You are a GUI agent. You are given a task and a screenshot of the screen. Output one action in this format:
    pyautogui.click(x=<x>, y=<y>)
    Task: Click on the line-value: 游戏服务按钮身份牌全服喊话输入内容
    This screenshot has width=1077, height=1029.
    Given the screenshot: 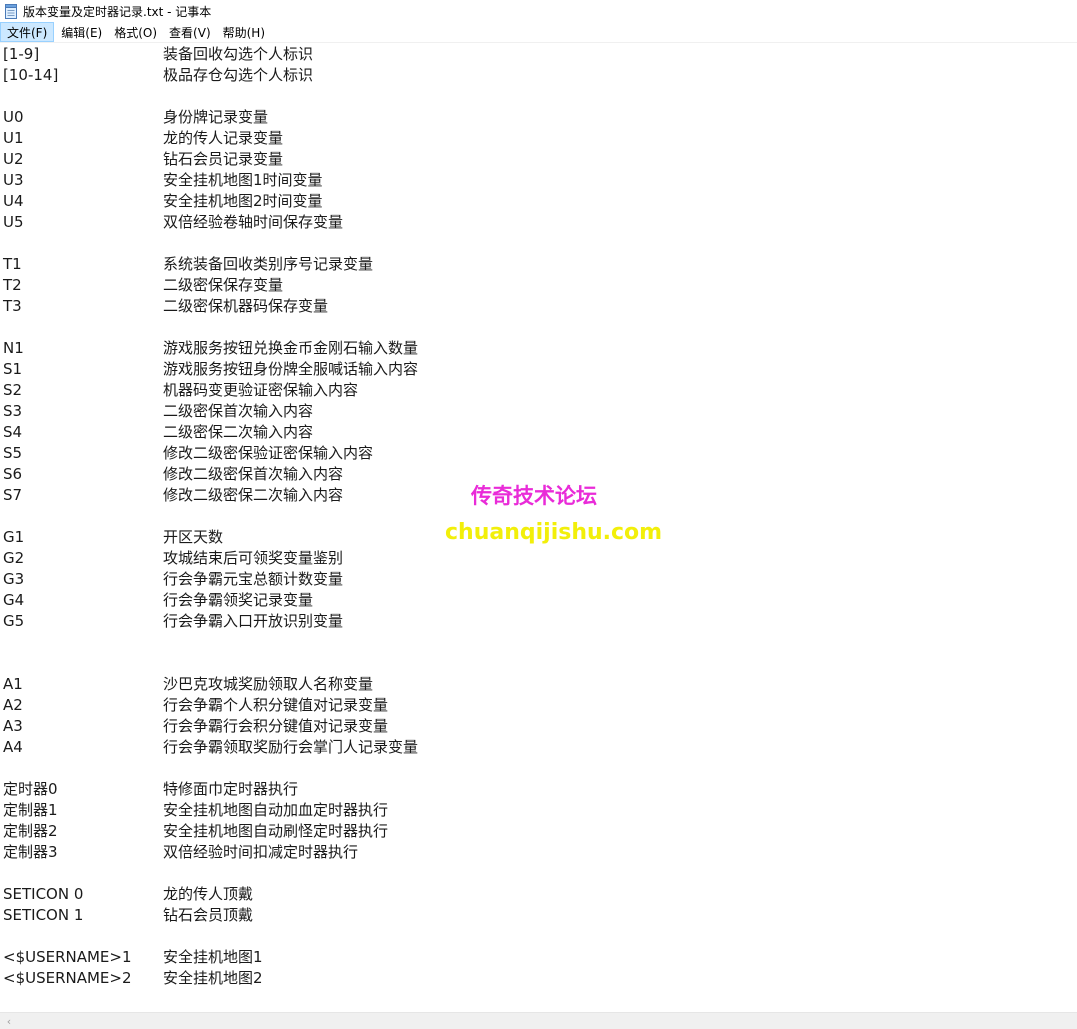 What is the action you would take?
    pyautogui.click(x=291, y=369)
    